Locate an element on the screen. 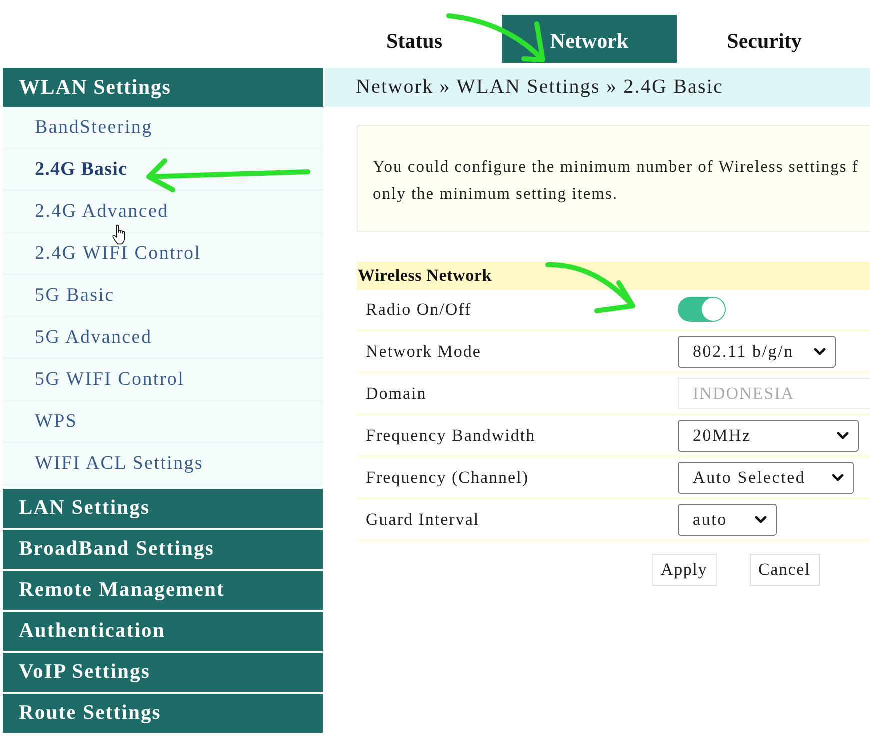 Image resolution: width=870 pixels, height=746 pixels. sidebar-item: 5G Basic is located at coordinates (163, 296).